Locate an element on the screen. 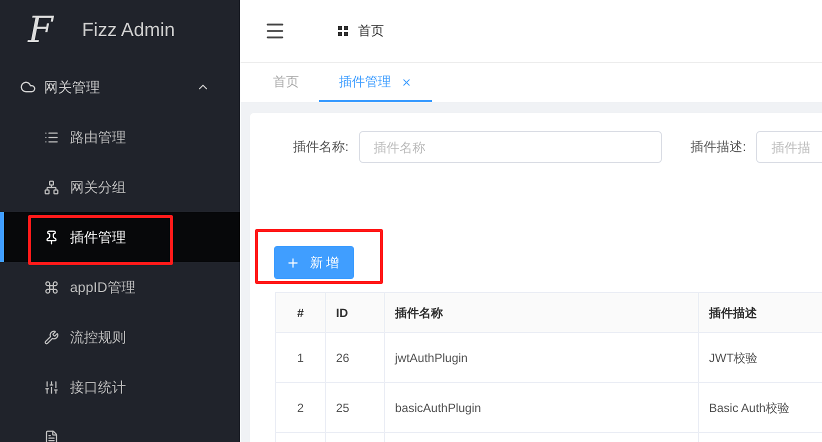 The width and height of the screenshot is (822, 442). sidebar-item: 路由管理 is located at coordinates (120, 137).